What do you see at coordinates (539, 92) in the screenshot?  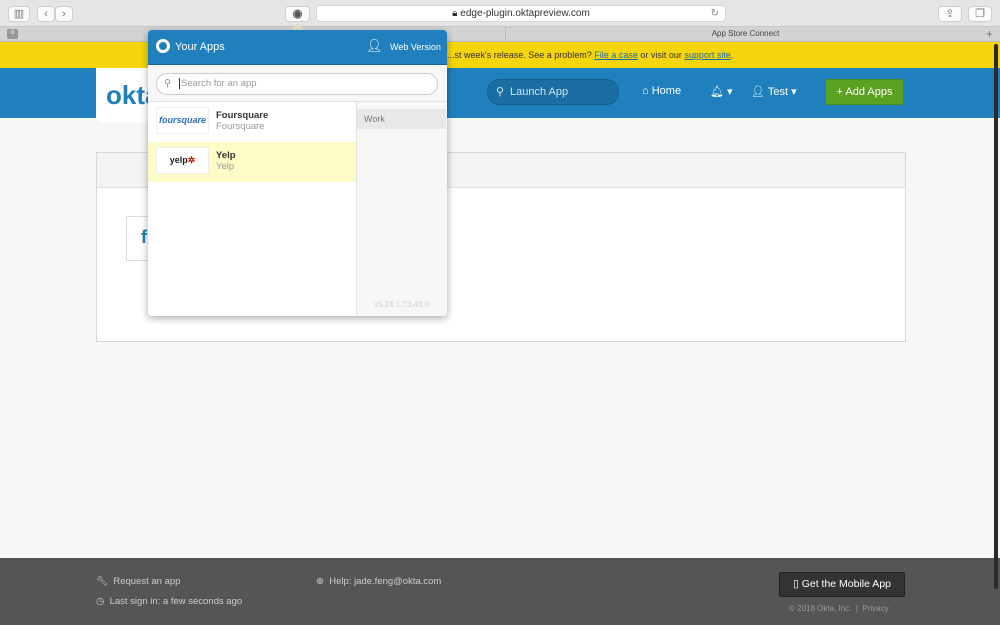 I see `launch-placeholder: Launch App` at bounding box center [539, 92].